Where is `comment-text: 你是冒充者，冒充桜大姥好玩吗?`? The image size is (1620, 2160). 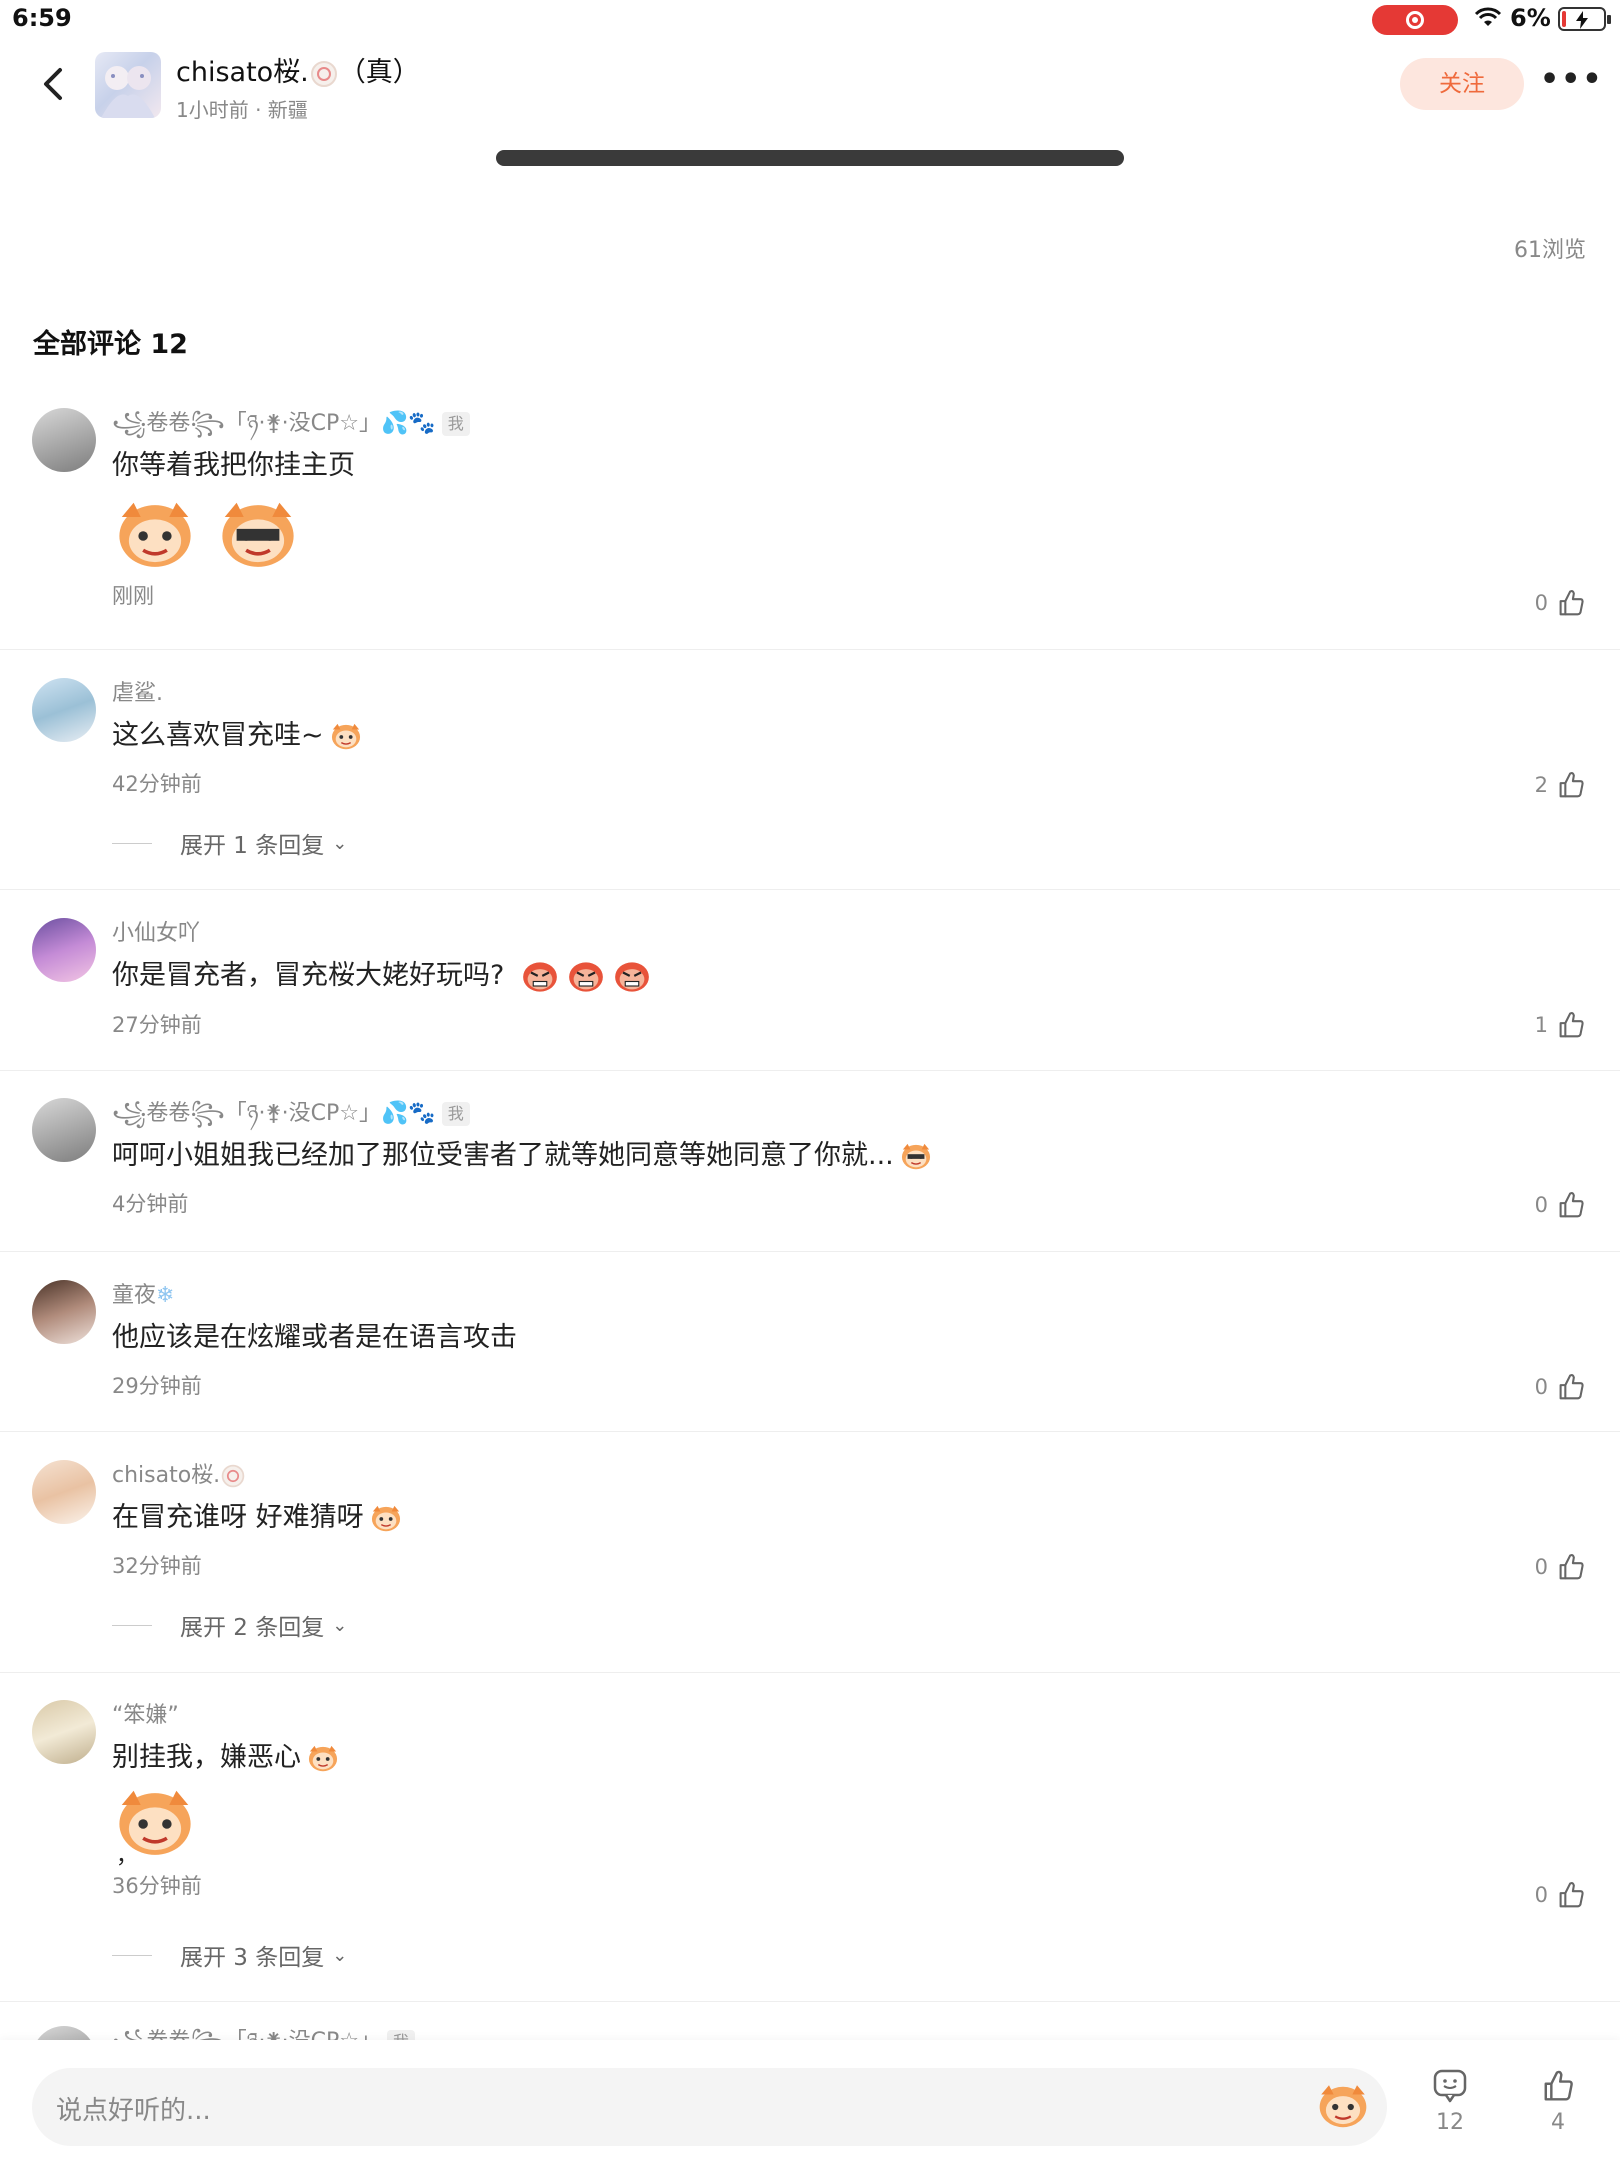 comment-text: 你是冒充者，冒充桜大姥好玩吗? is located at coordinates (851, 976).